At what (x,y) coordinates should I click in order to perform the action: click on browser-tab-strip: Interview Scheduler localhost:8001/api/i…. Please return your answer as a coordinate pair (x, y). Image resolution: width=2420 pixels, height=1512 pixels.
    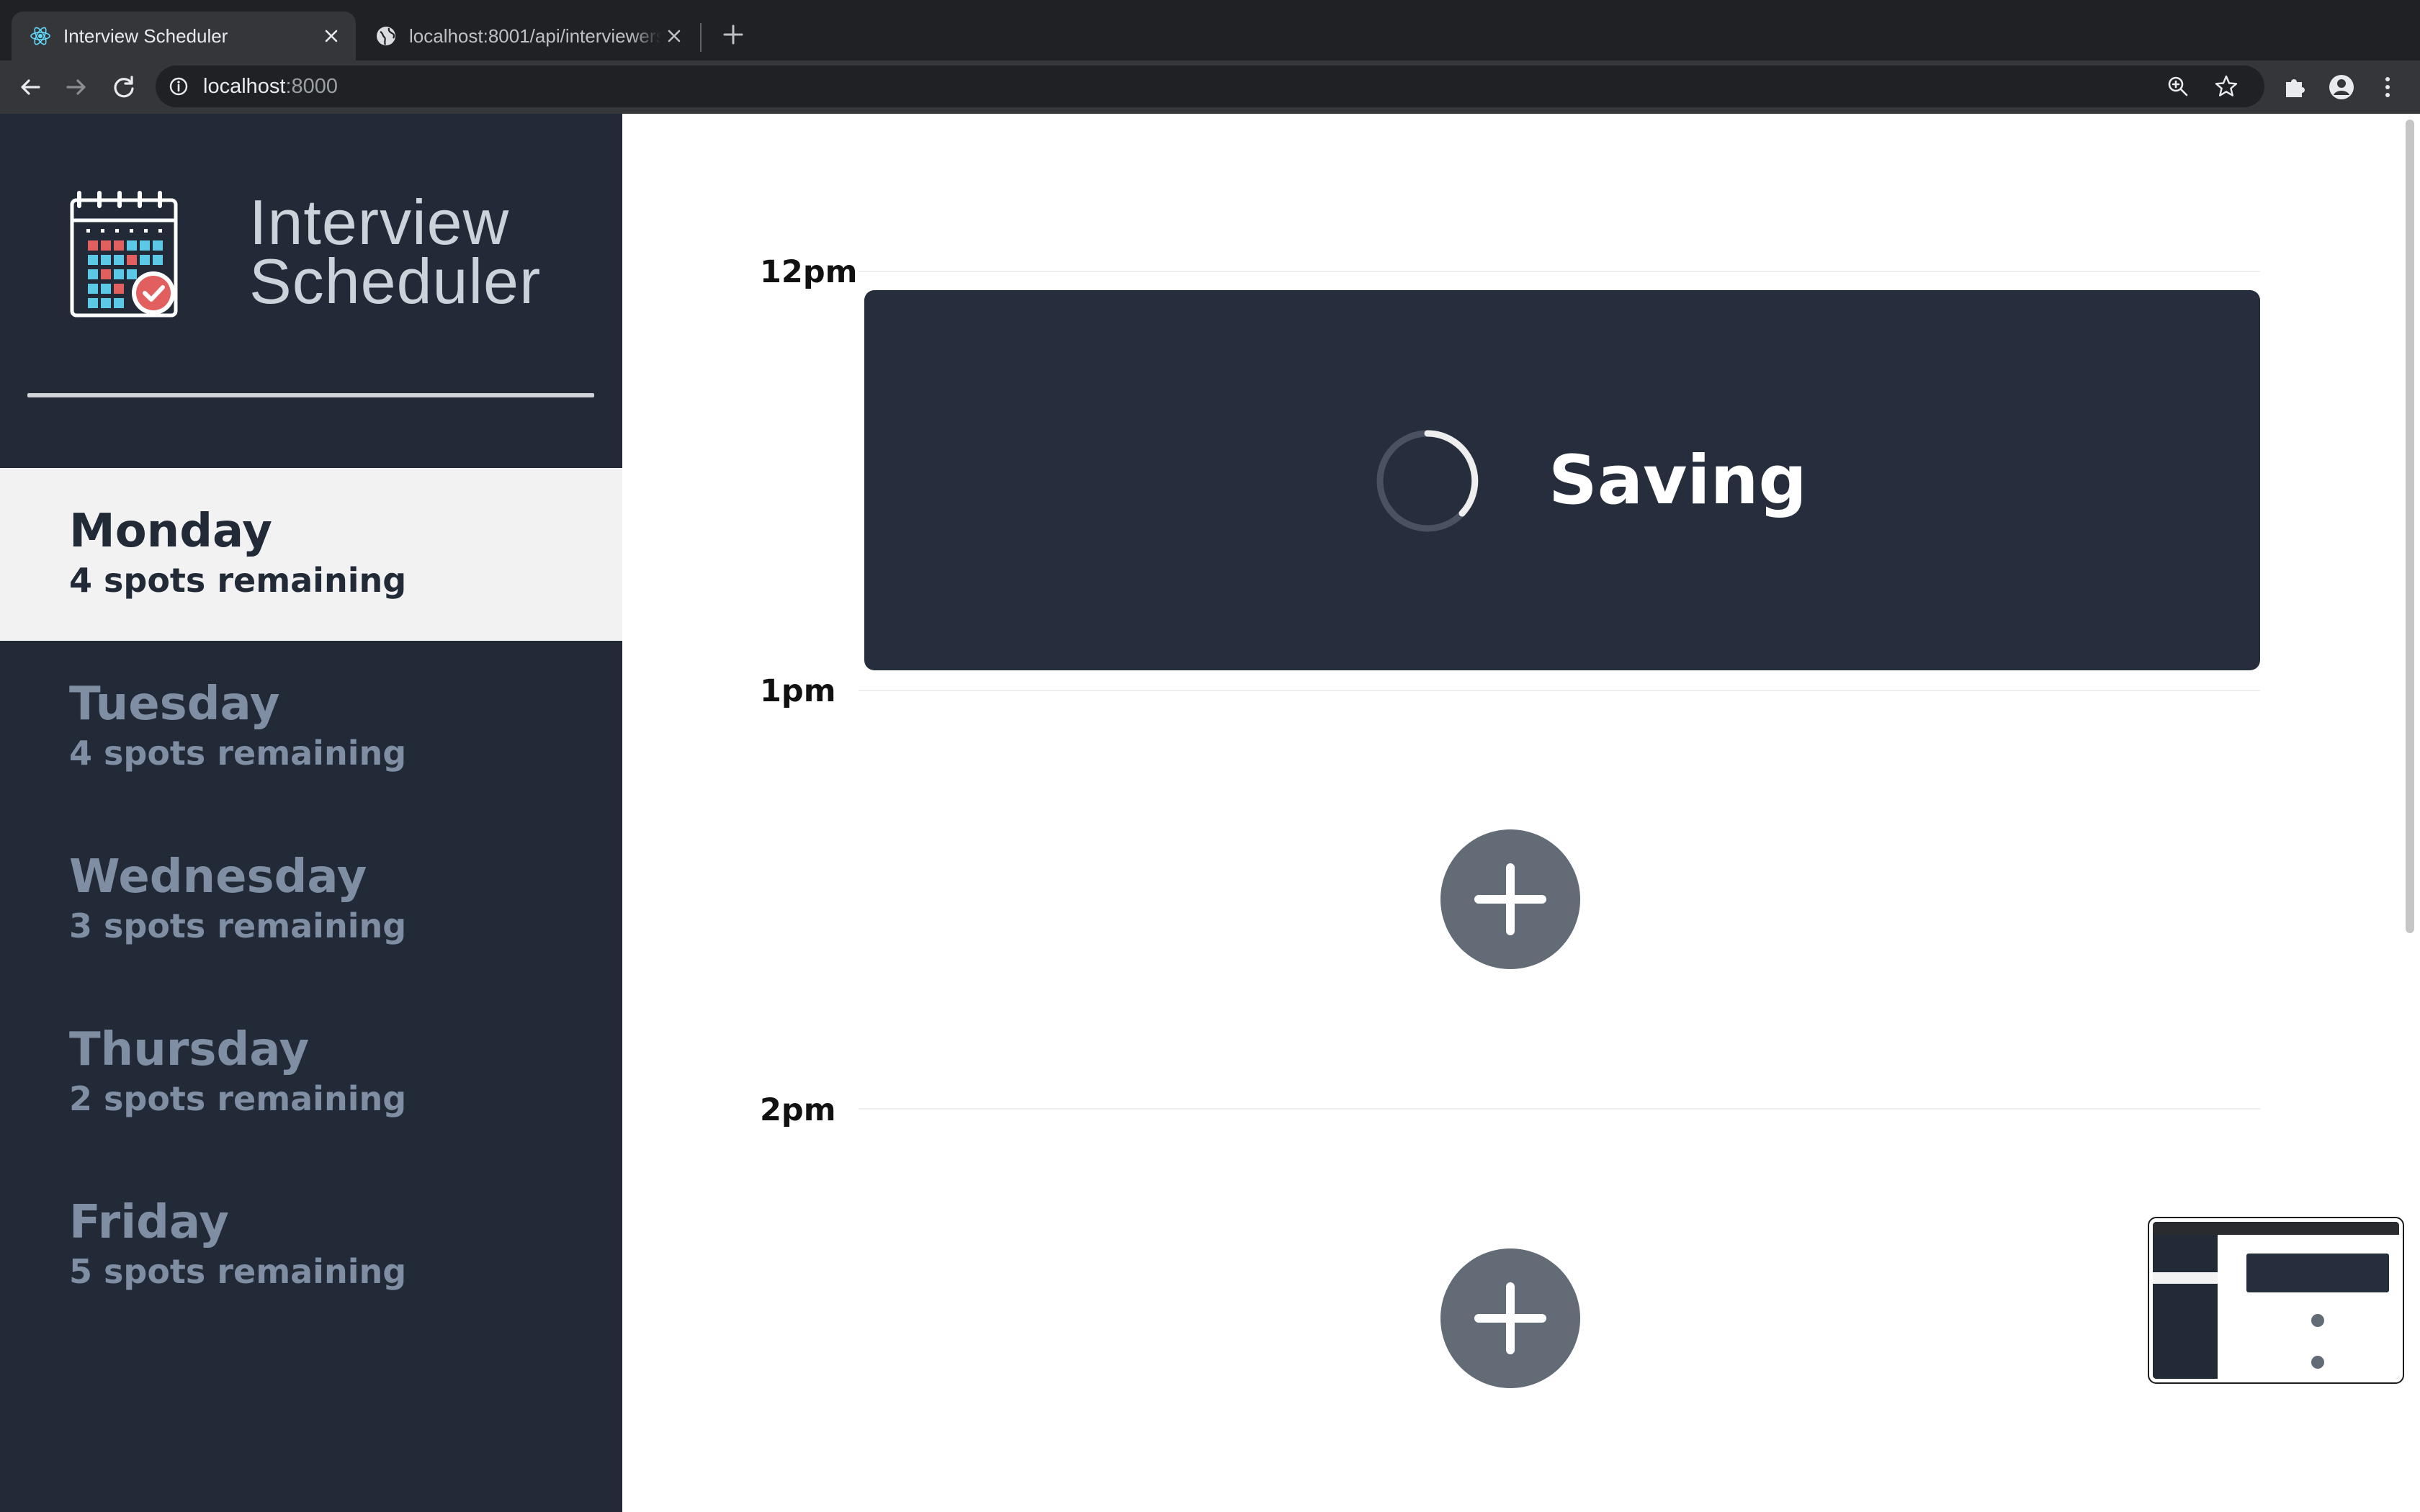
    Looking at the image, I should click on (1210, 30).